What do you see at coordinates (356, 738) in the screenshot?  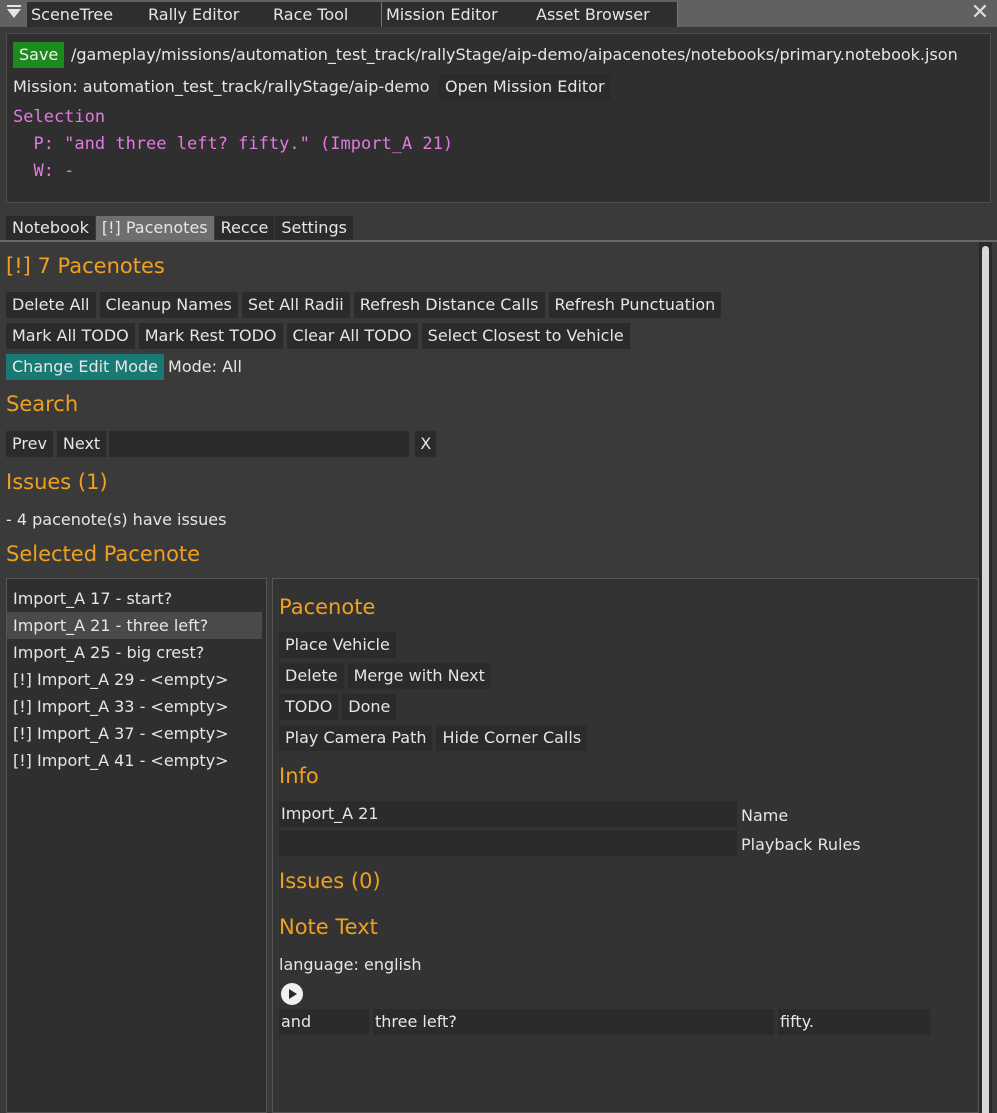 I see `play-camera-path-button: Play Camera Path` at bounding box center [356, 738].